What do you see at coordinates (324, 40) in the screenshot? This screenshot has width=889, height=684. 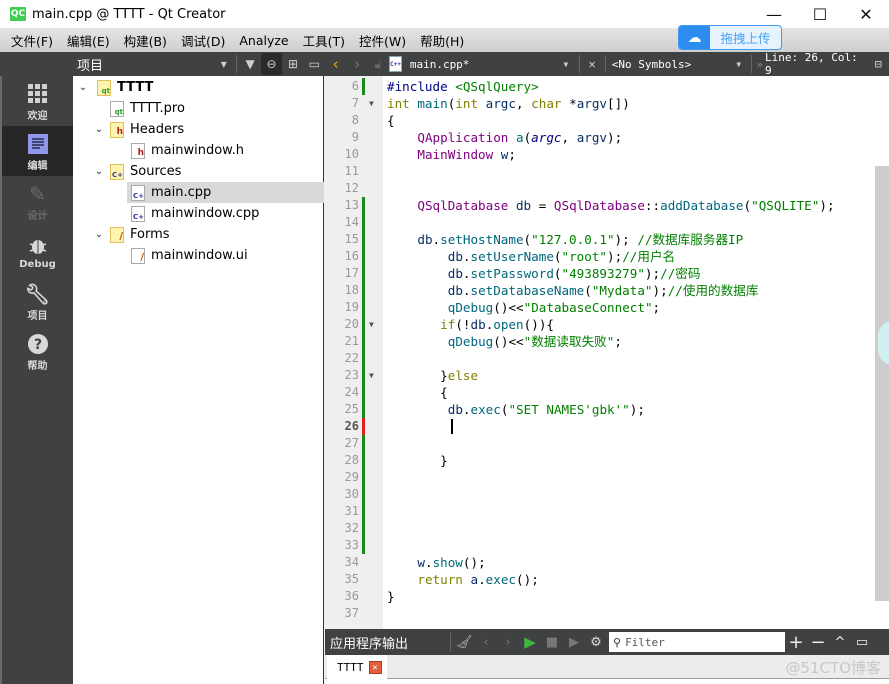 I see `menu-tools: 工具(T)` at bounding box center [324, 40].